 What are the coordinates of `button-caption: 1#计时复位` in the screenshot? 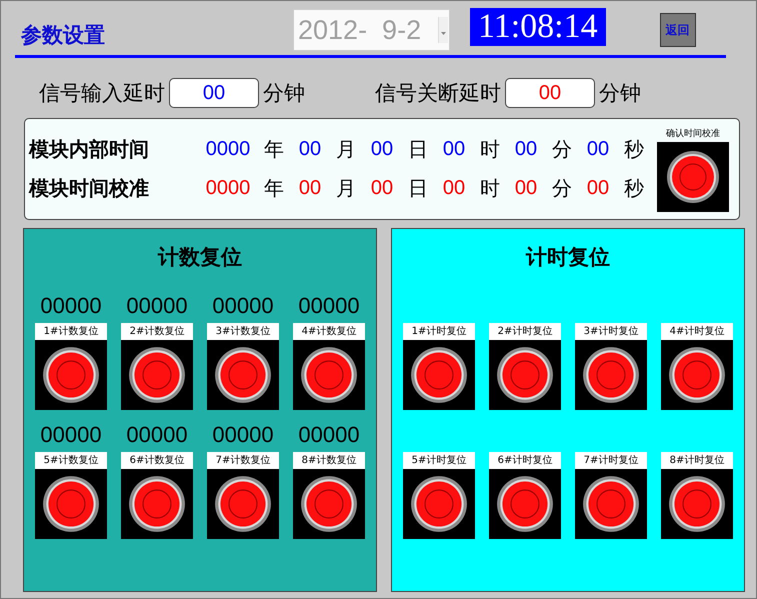 It's located at (439, 331).